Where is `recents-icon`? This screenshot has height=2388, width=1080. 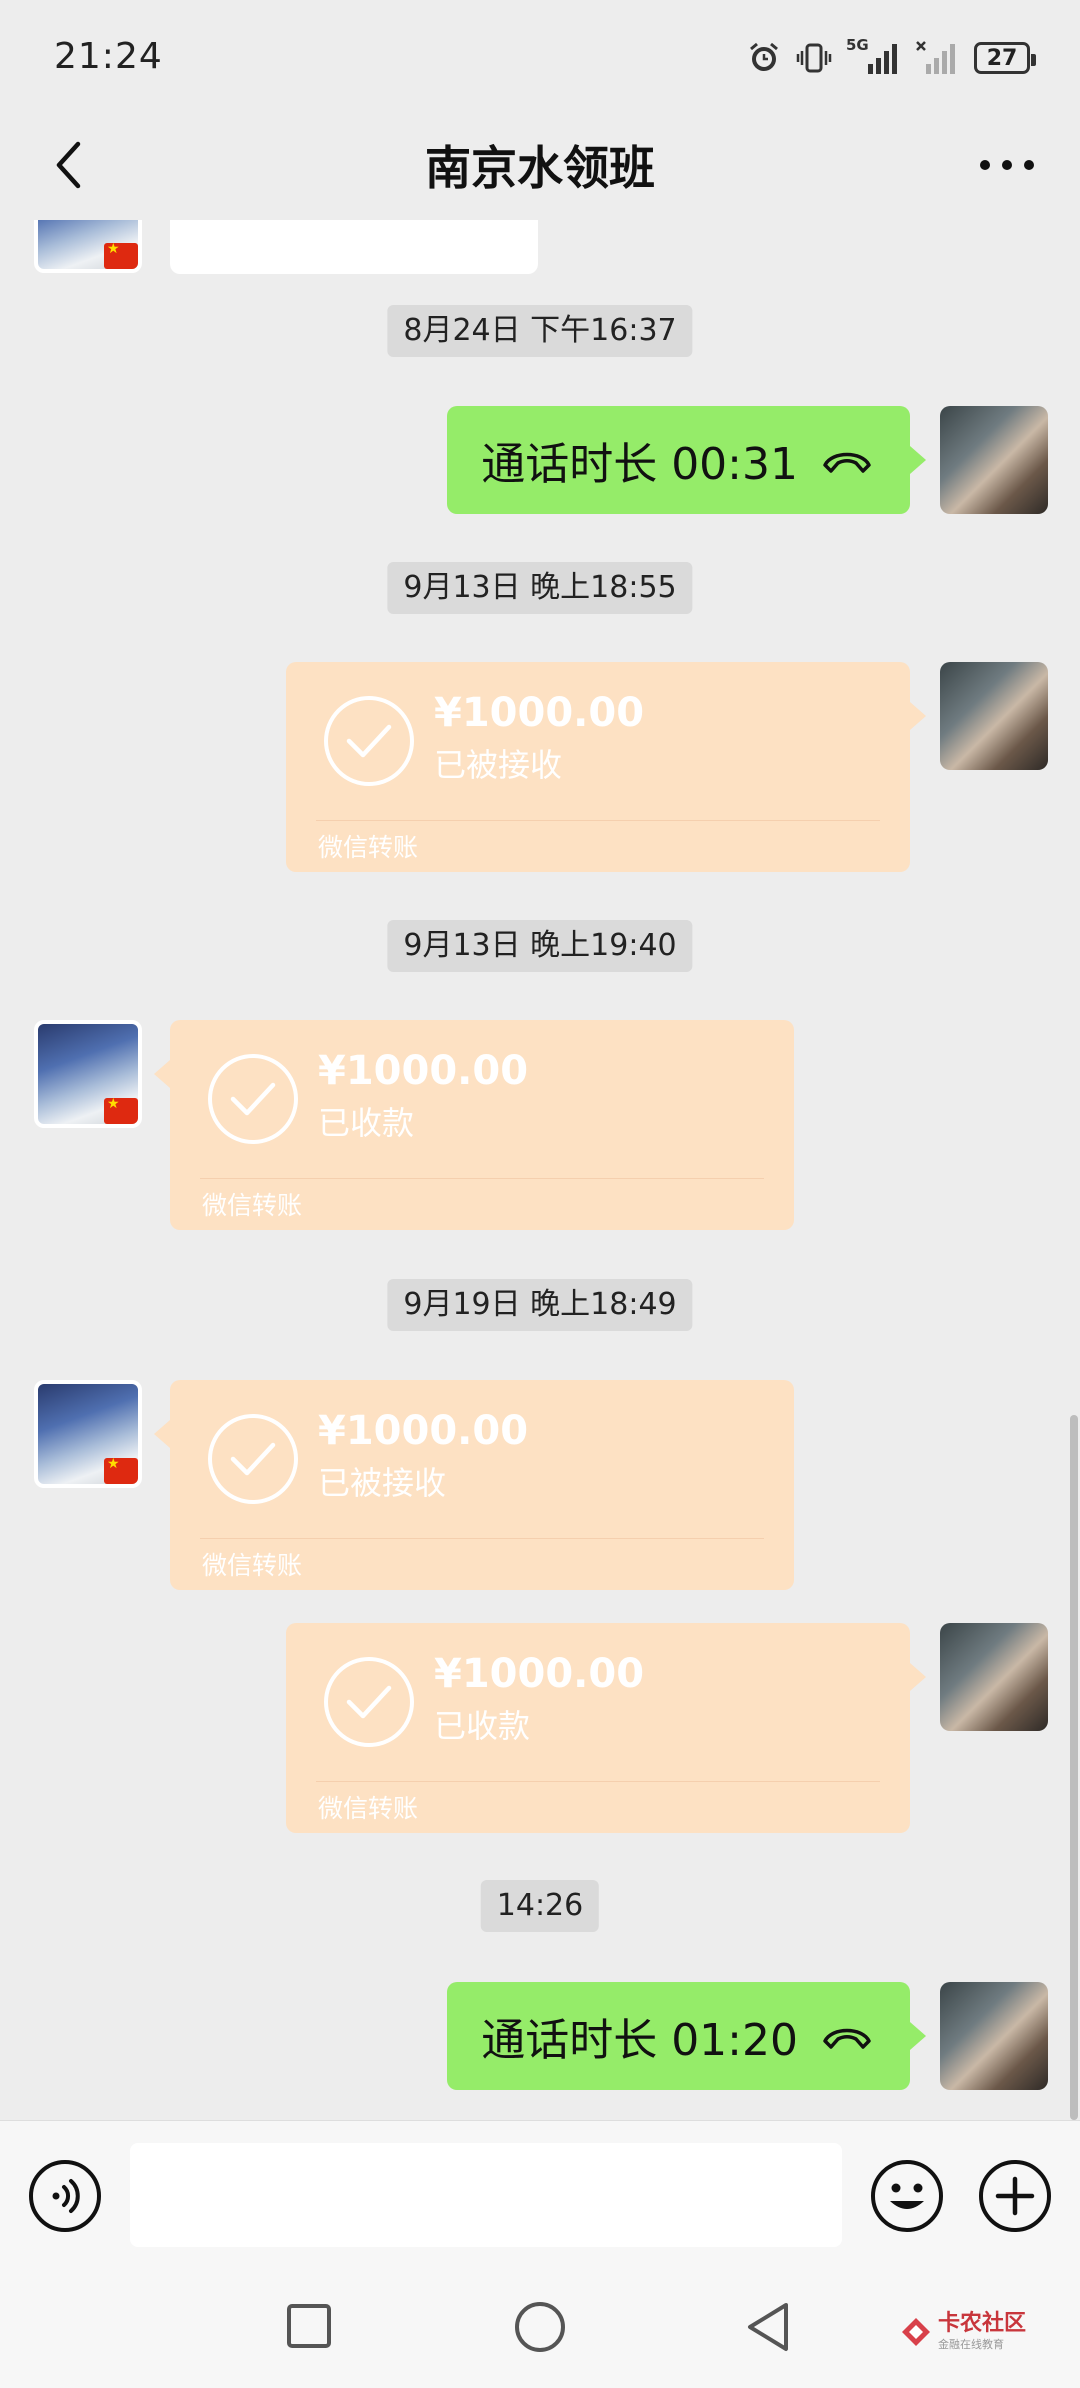
recents-icon is located at coordinates (309, 2326).